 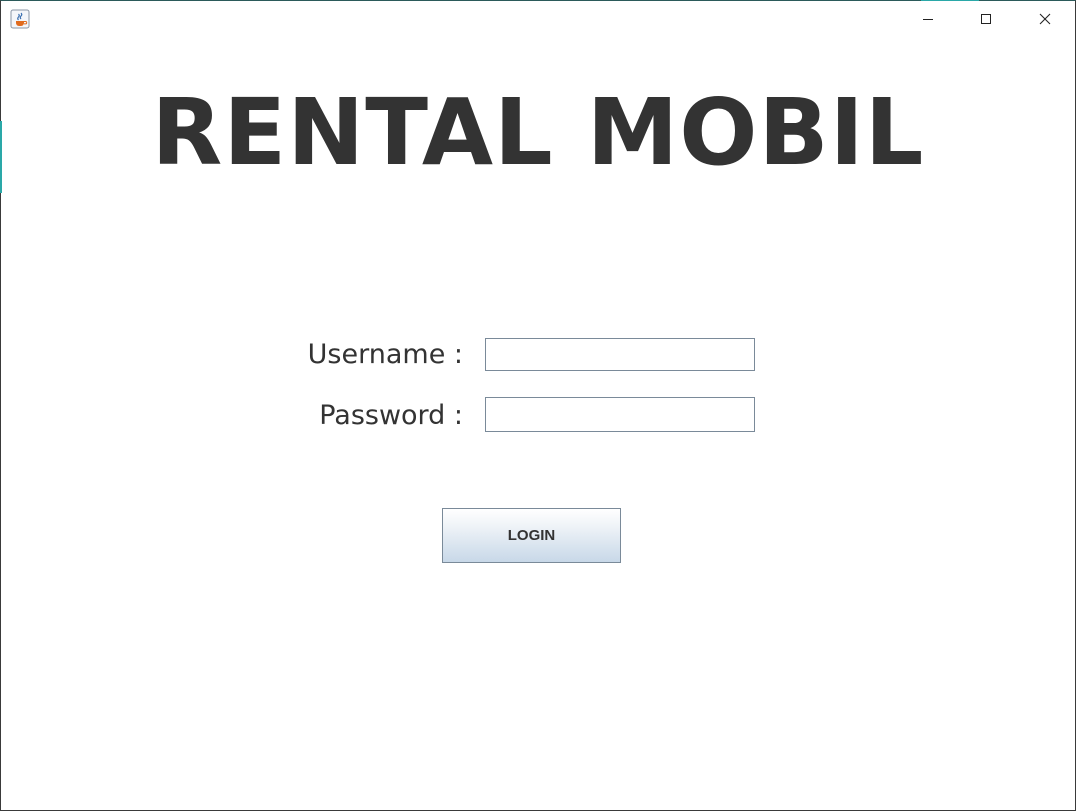 What do you see at coordinates (531, 535) in the screenshot?
I see `login-button: LOGIN` at bounding box center [531, 535].